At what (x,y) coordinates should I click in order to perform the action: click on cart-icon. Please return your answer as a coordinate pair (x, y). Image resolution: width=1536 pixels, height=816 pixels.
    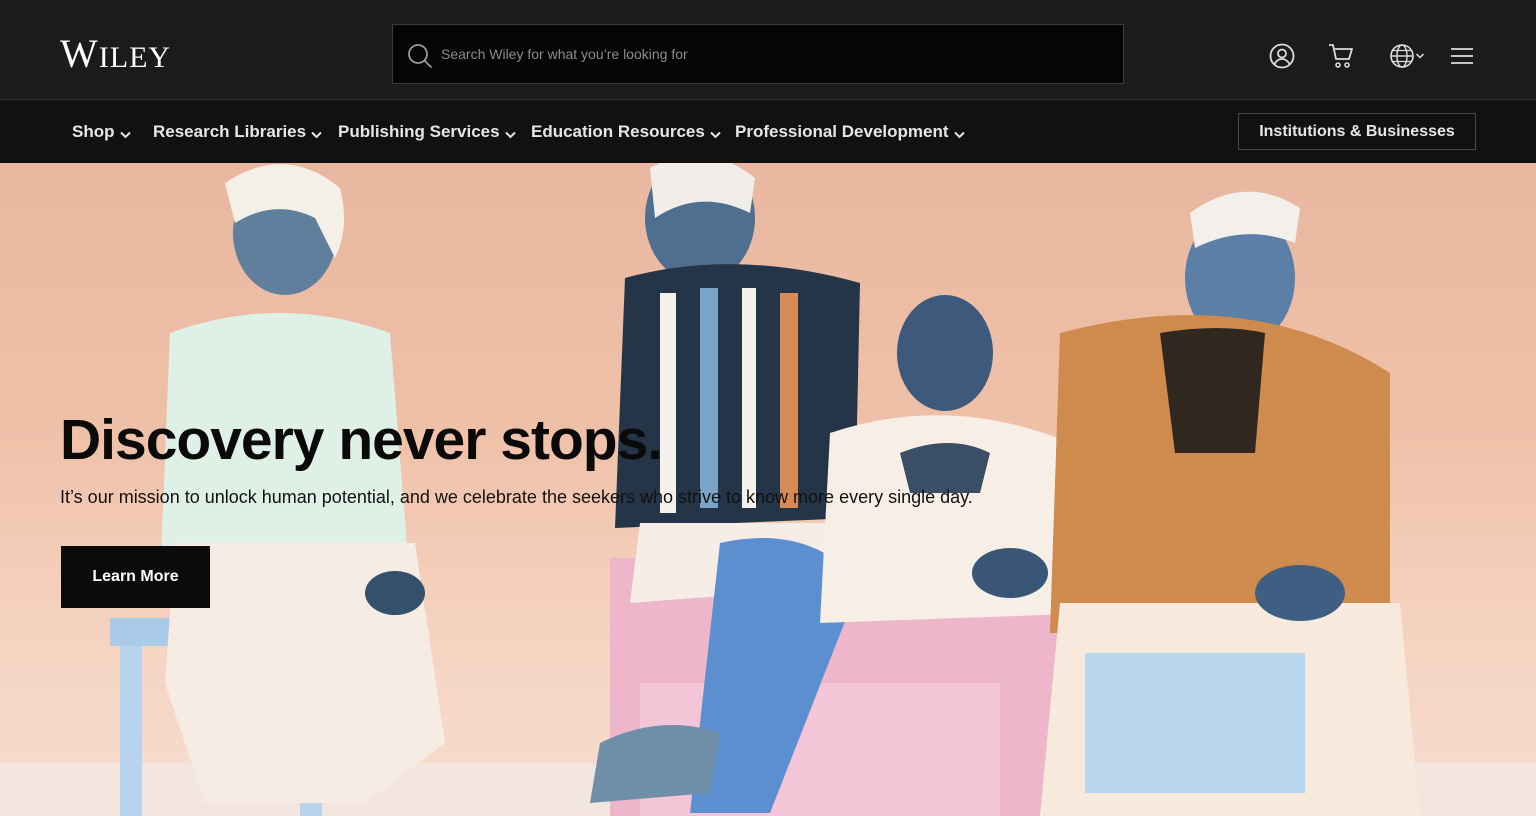
    Looking at the image, I should click on (1341, 56).